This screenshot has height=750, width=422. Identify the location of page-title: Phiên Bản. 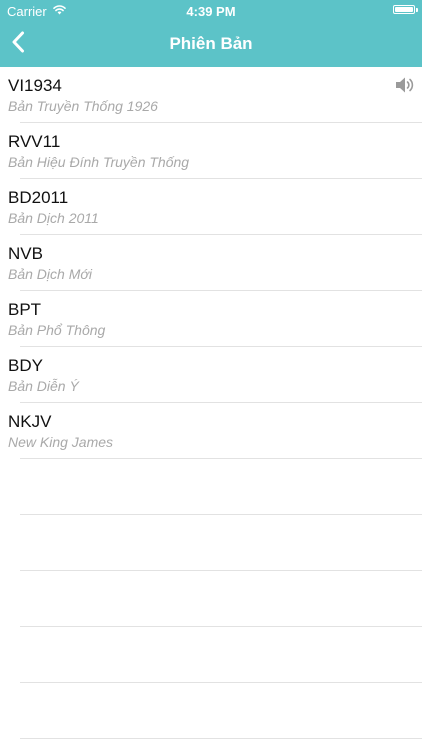
(211, 43).